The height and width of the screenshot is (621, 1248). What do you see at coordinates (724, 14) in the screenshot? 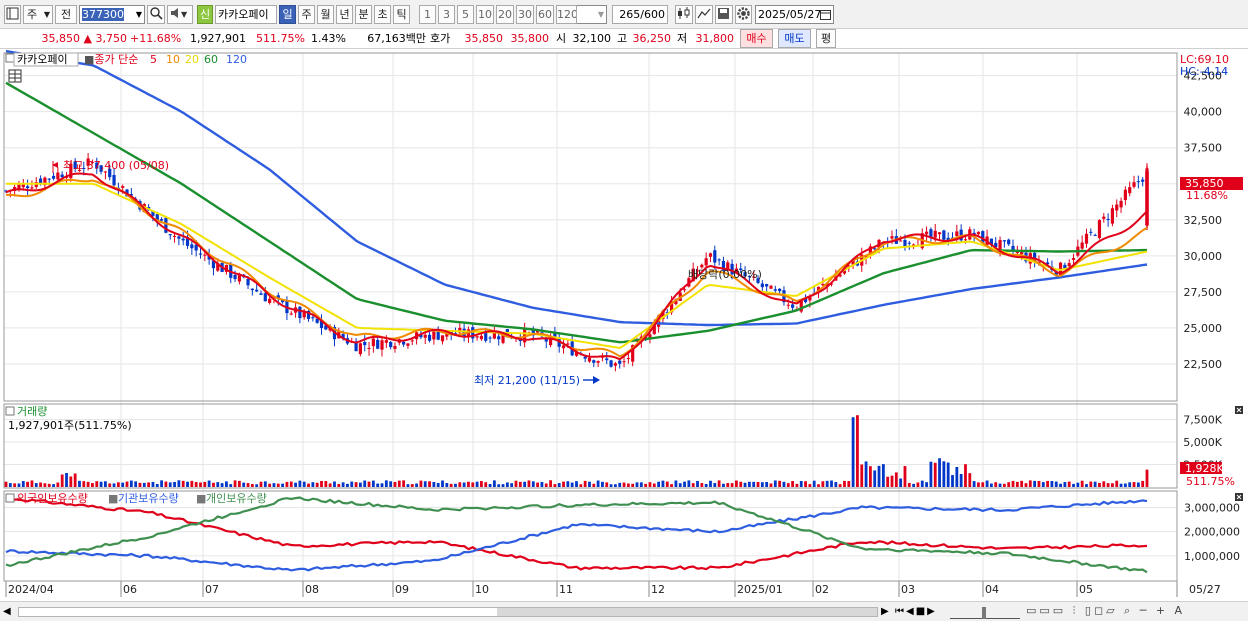
I see `save-icon` at bounding box center [724, 14].